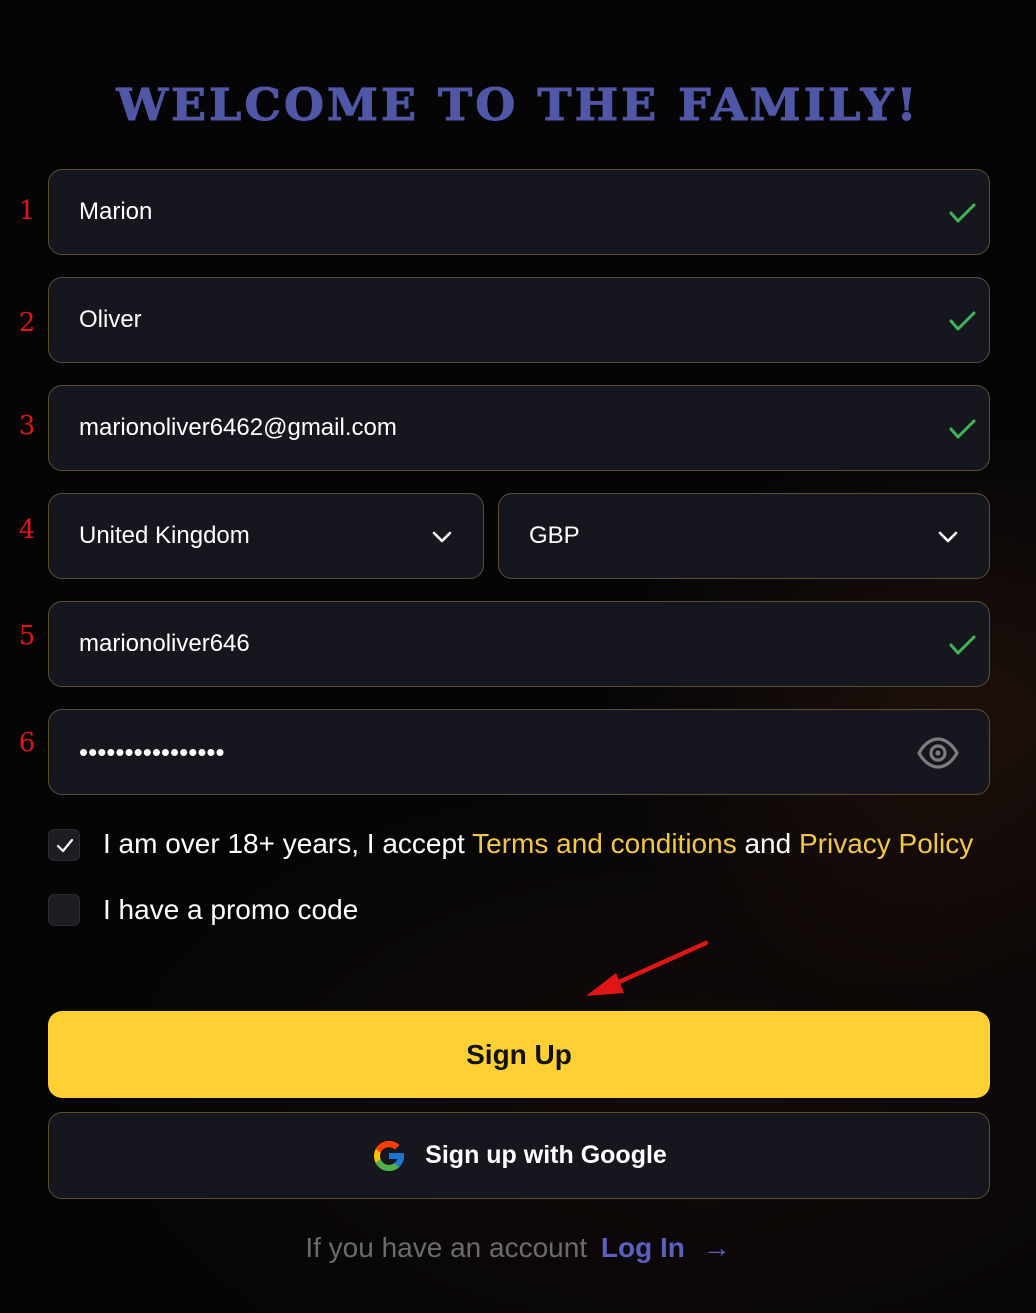  What do you see at coordinates (518, 105) in the screenshot?
I see `page-title: WELCOME TO THE FAMILY!` at bounding box center [518, 105].